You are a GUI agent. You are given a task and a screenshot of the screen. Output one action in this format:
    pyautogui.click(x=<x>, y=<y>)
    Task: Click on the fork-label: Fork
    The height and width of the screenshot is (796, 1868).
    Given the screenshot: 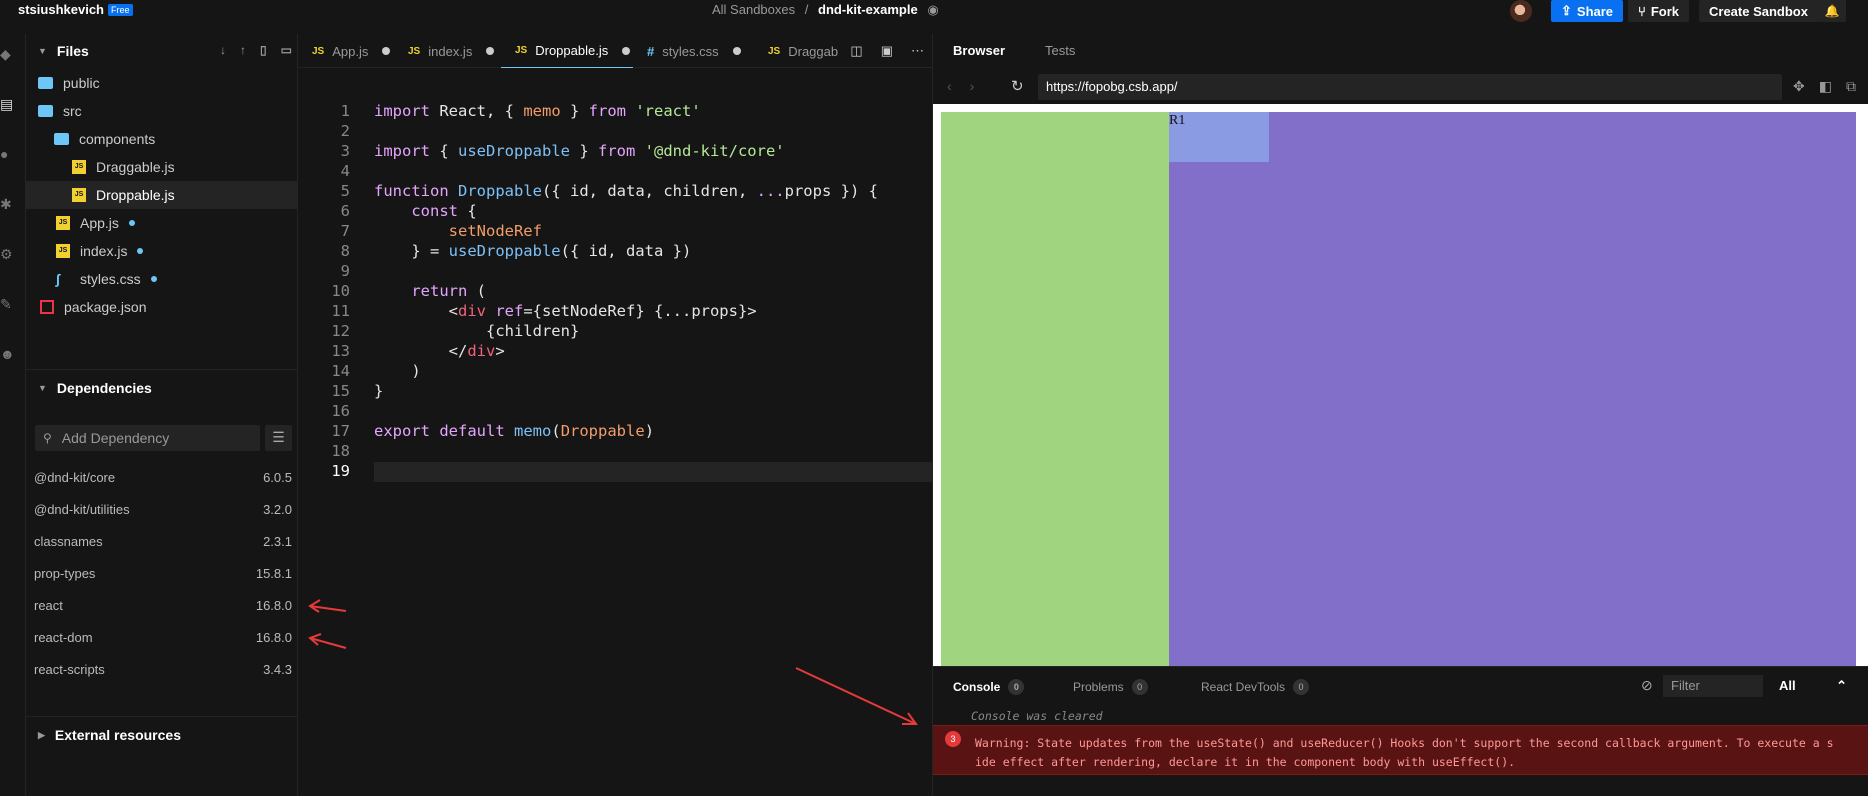 What is the action you would take?
    pyautogui.click(x=1664, y=11)
    